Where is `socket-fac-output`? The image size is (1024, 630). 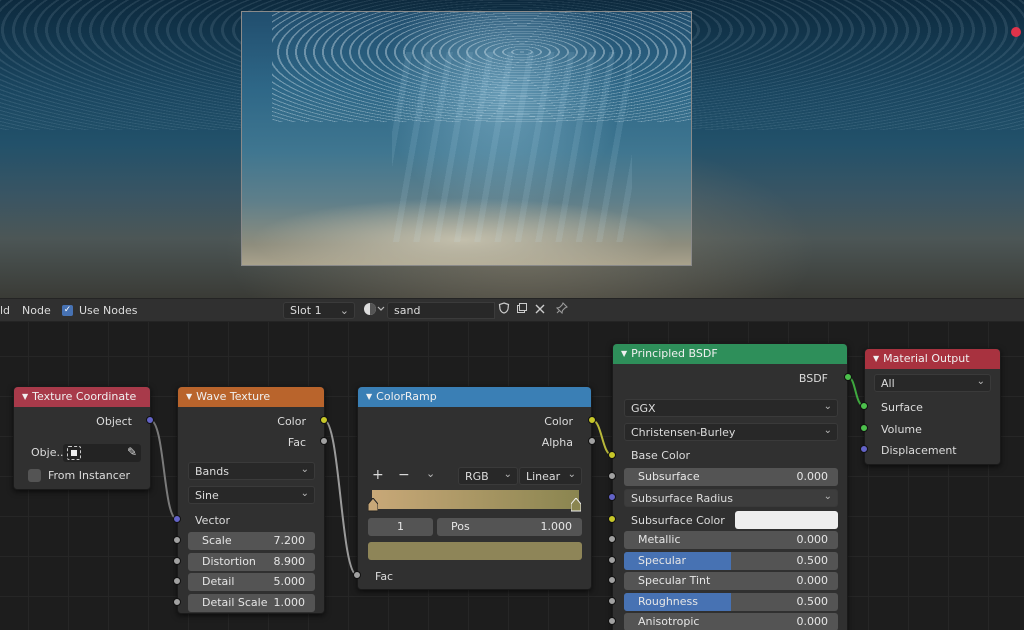
socket-fac-output is located at coordinates (324, 441).